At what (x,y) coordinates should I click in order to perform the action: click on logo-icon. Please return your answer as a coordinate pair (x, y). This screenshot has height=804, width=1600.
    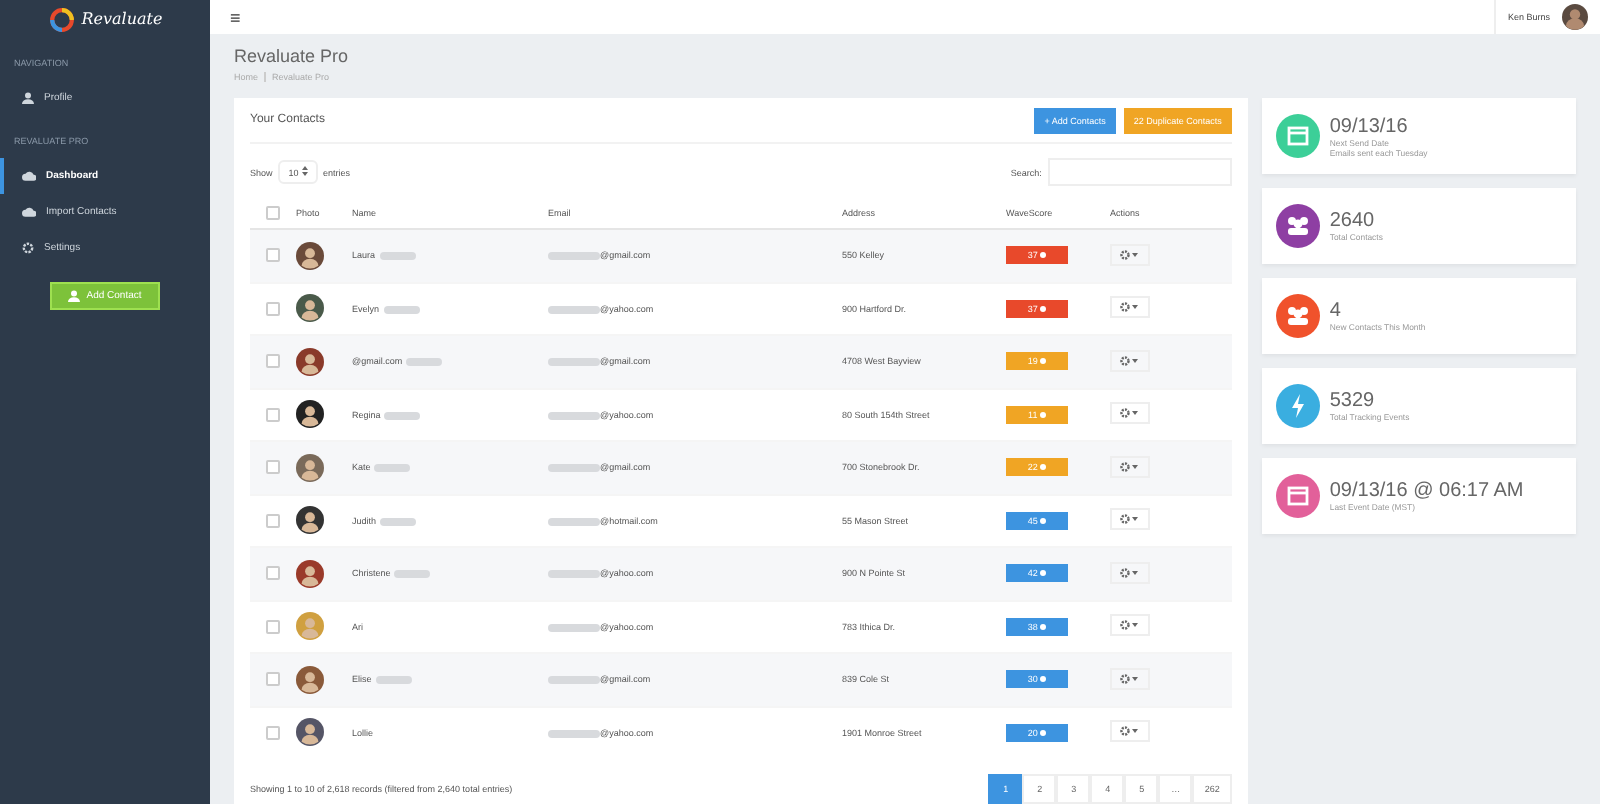
    Looking at the image, I should click on (61, 19).